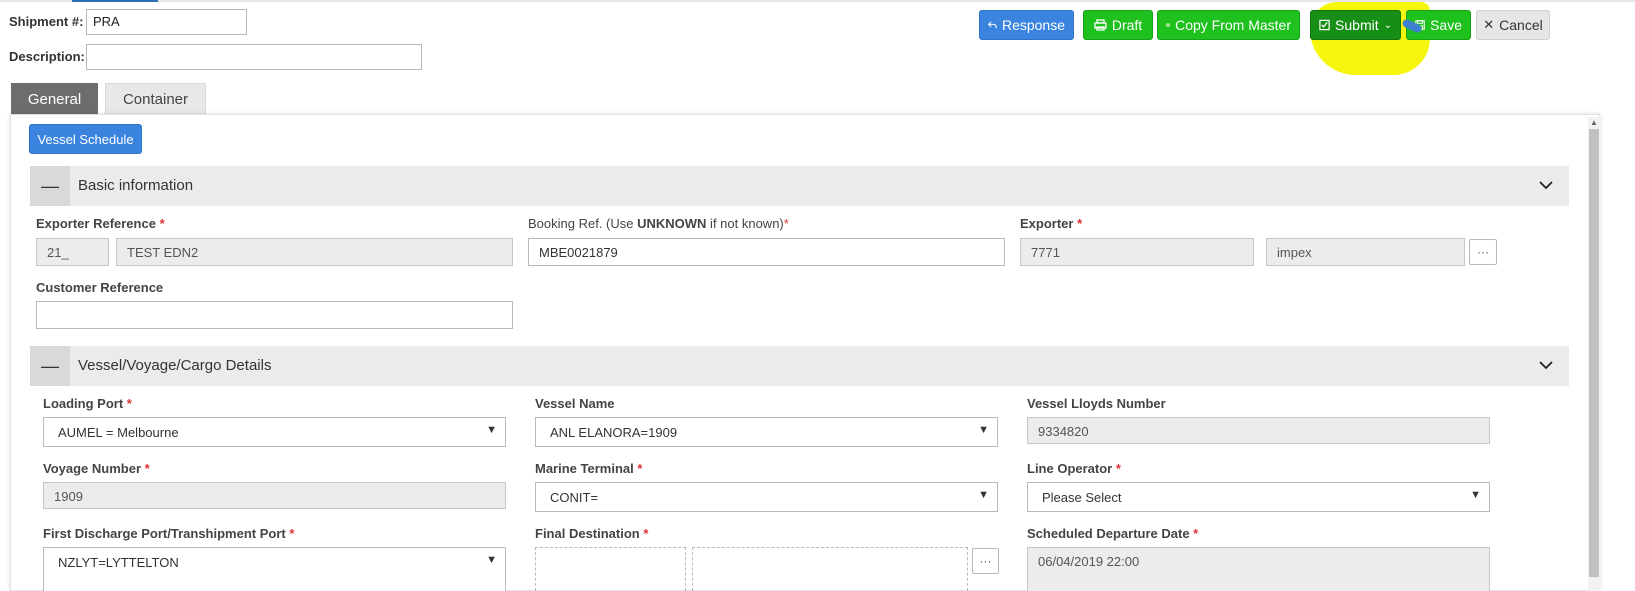  I want to click on lloyds-number-label: Vessel Lloyds Number, so click(1096, 403).